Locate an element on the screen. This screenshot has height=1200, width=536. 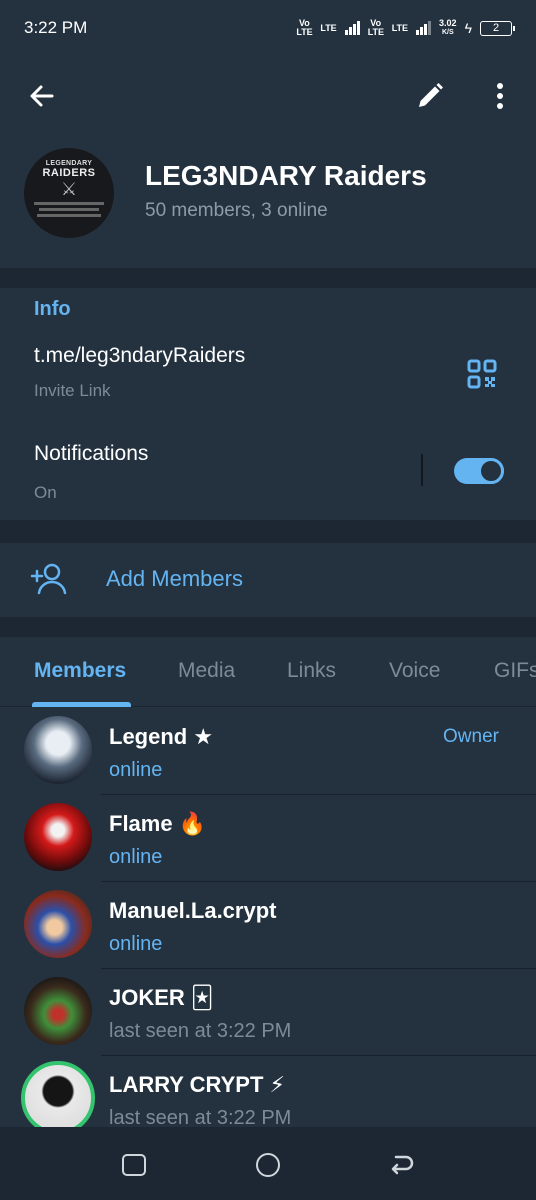
network-speed: 3.02 K/S is located at coordinates (448, 27).